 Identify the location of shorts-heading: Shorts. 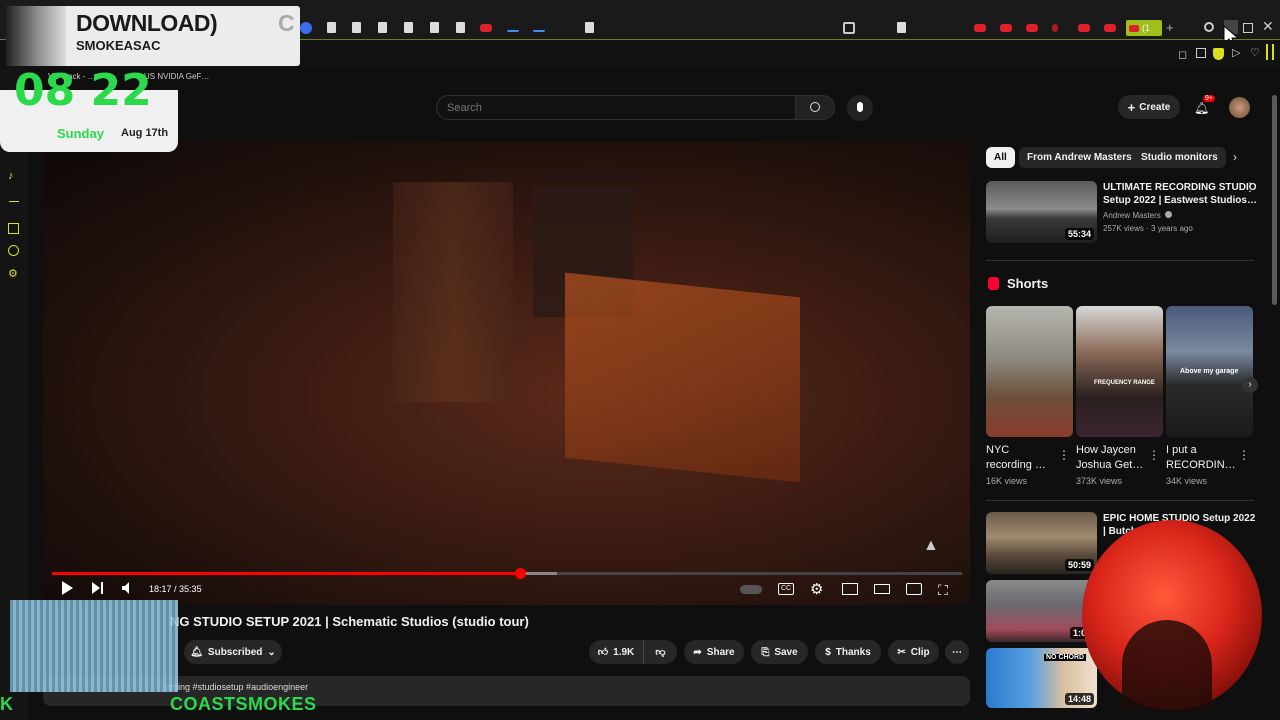
(1028, 283).